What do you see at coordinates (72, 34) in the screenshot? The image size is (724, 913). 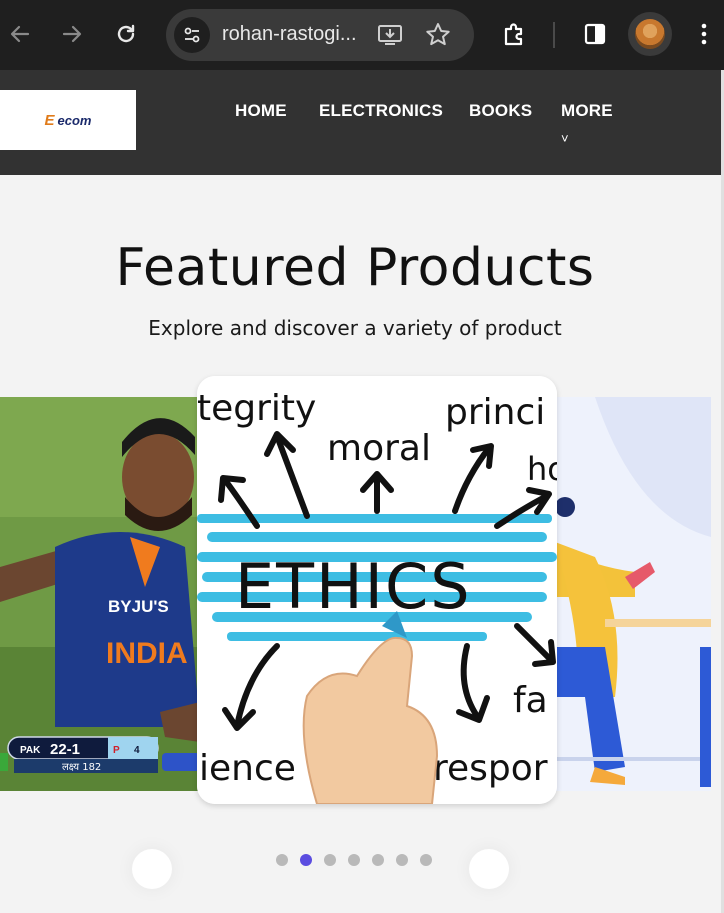 I see `forward-icon` at bounding box center [72, 34].